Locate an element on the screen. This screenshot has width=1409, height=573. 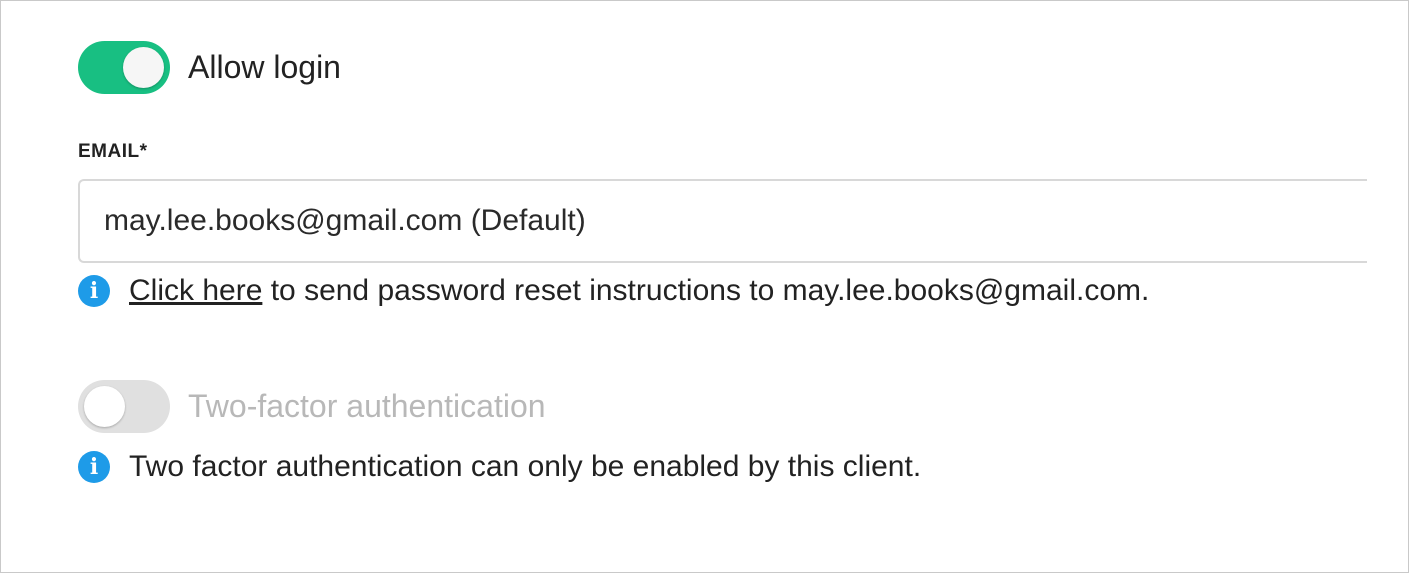
email-field is located at coordinates (722, 221).